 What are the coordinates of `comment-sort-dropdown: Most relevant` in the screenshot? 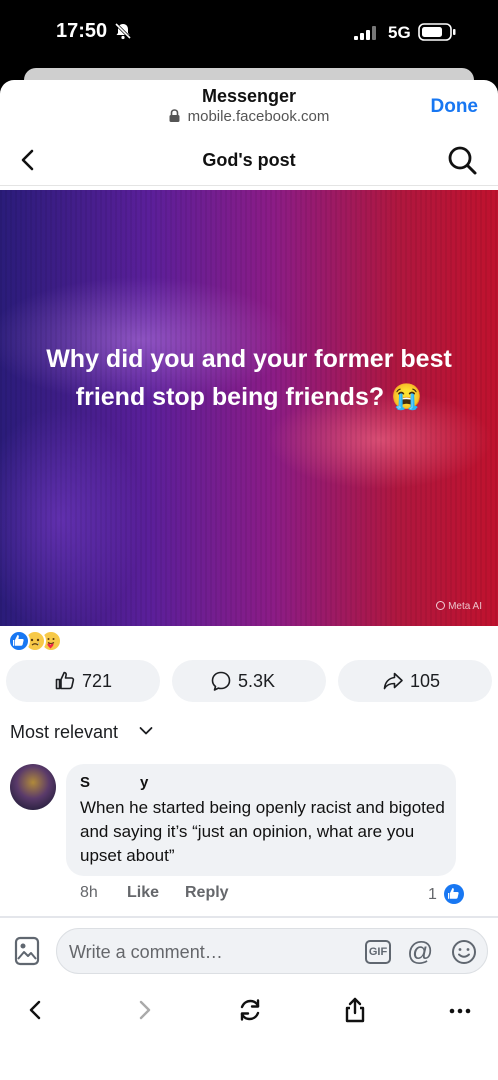 It's located at (81, 732).